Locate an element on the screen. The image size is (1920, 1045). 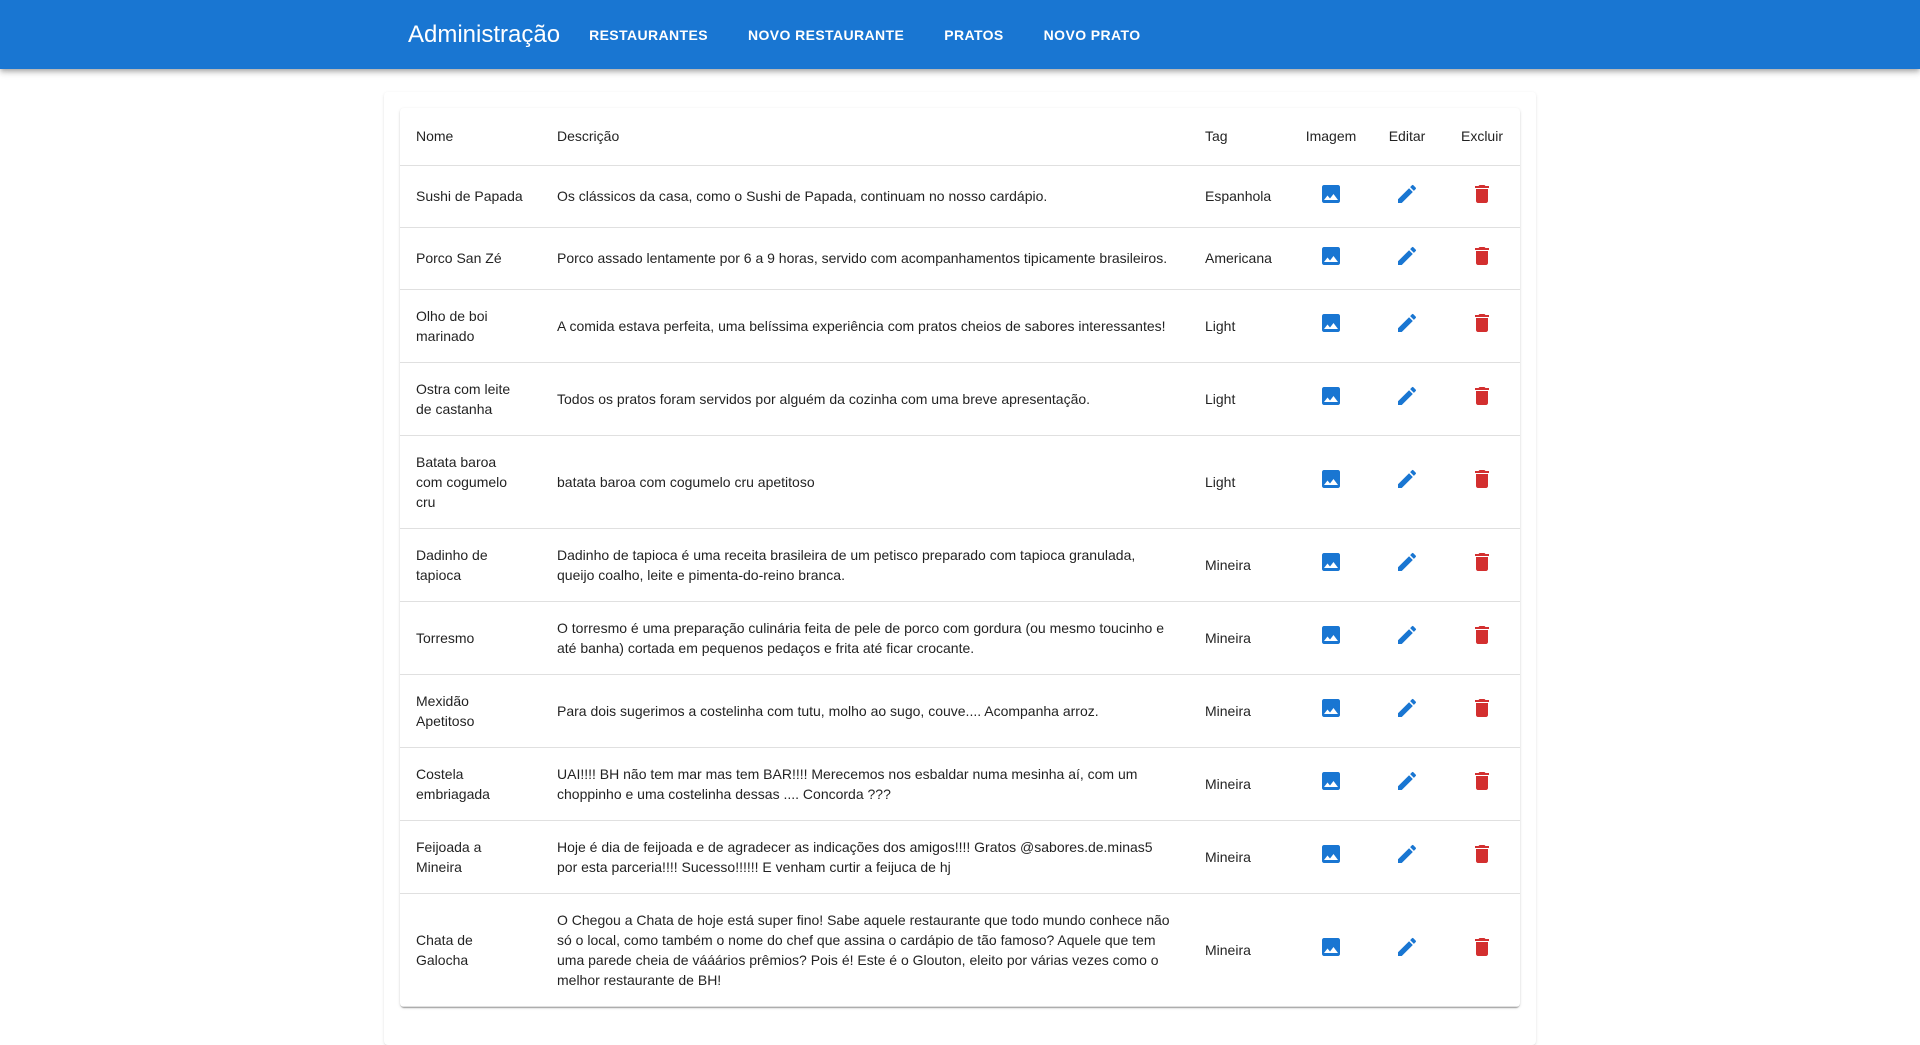
nav-link-pratos: PRATOS is located at coordinates (973, 35).